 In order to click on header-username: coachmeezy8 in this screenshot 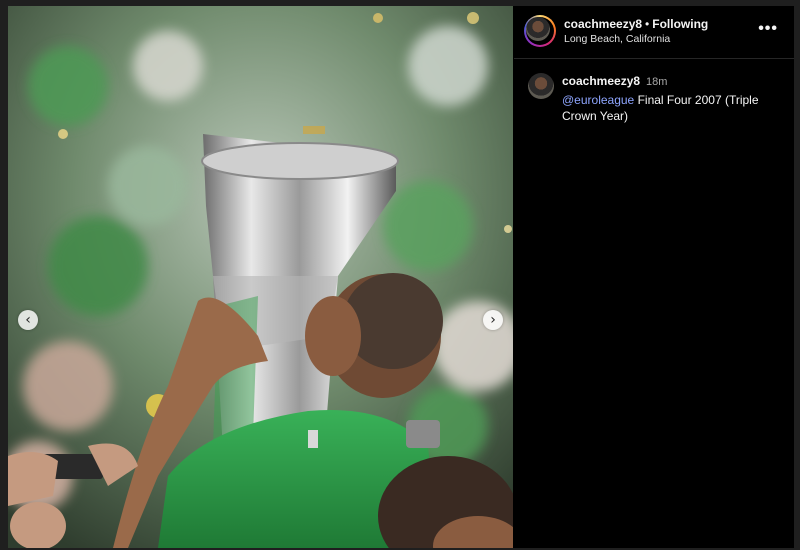, I will do `click(603, 24)`.